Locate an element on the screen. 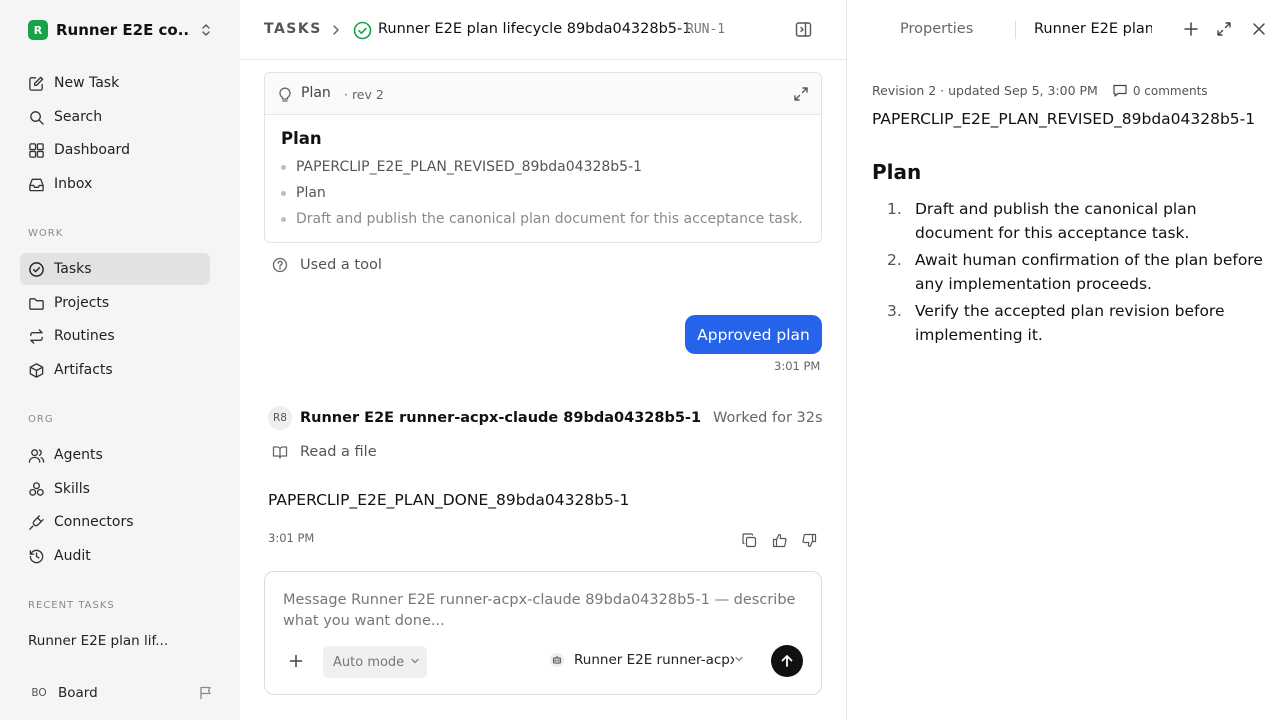  thumbs-down-icon is located at coordinates (809, 540).